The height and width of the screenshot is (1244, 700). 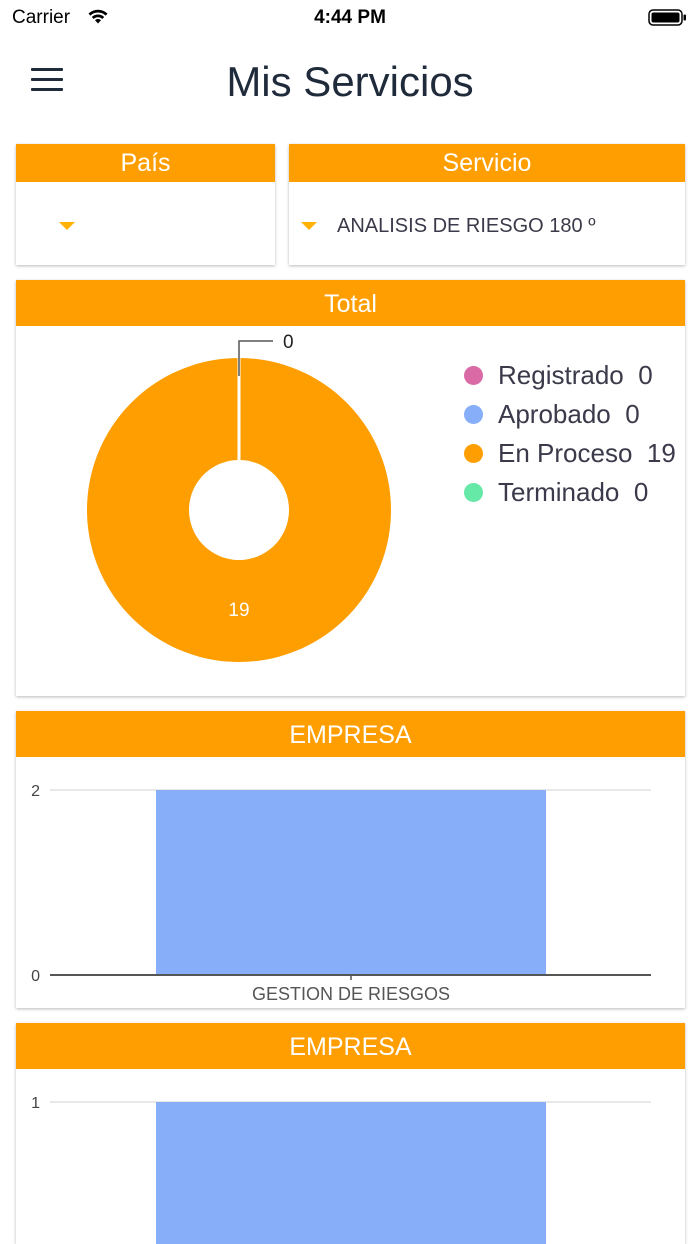 I want to click on legend-label-registrado: Registrado, so click(x=561, y=375).